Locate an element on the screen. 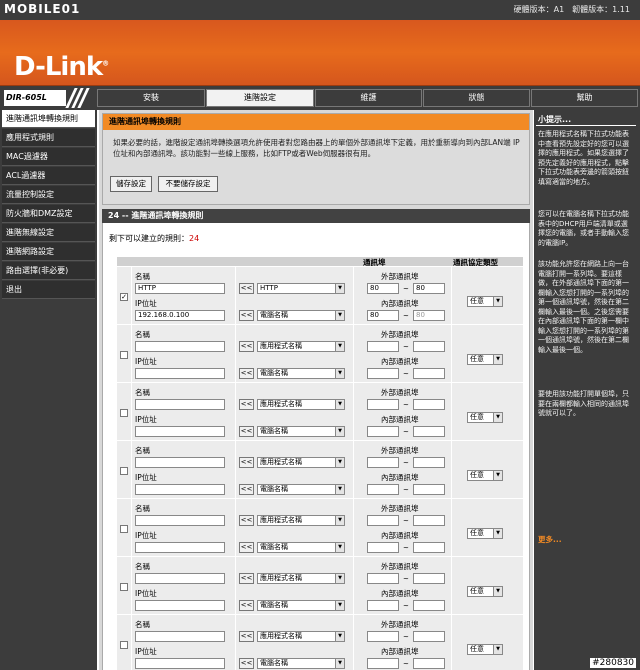 The height and width of the screenshot is (670, 640). external-port-end: 80 is located at coordinates (429, 288).